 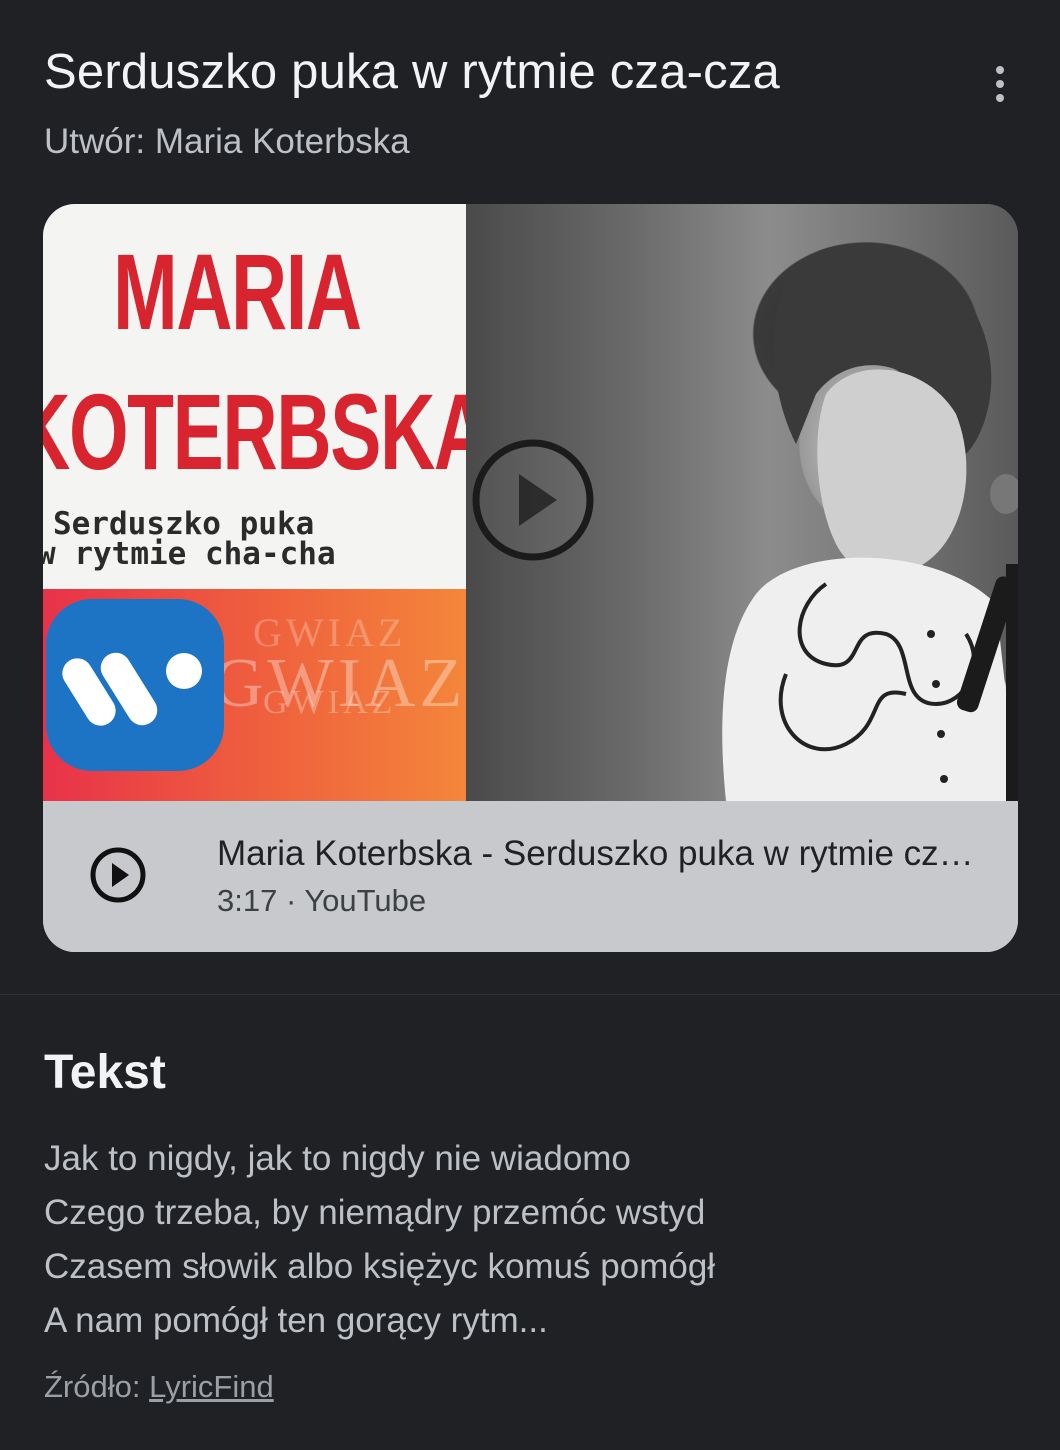 What do you see at coordinates (380, 1266) in the screenshot?
I see `lyric-line: Czasem słowik albo księżyc komuś pomógł` at bounding box center [380, 1266].